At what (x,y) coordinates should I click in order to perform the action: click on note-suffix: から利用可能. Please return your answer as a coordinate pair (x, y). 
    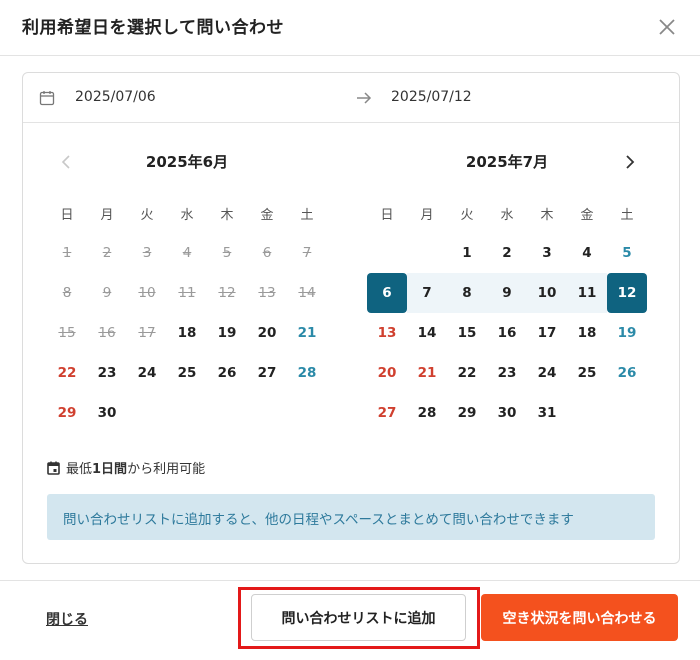
    Looking at the image, I should click on (166, 469).